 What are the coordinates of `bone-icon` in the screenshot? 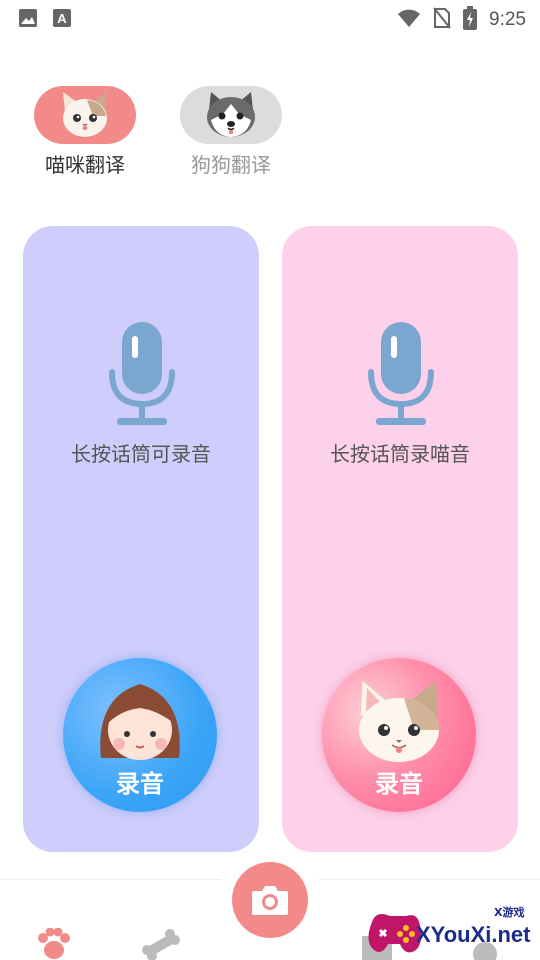 It's located at (161, 944).